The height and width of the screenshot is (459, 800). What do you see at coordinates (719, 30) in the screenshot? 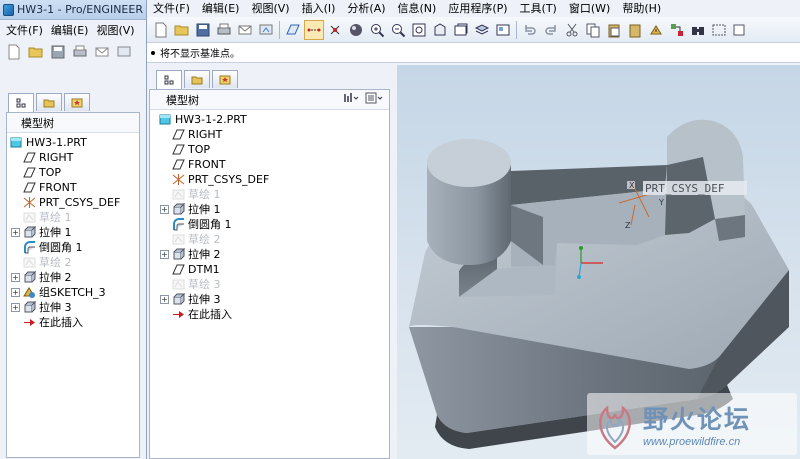
I see `select-box-icon` at bounding box center [719, 30].